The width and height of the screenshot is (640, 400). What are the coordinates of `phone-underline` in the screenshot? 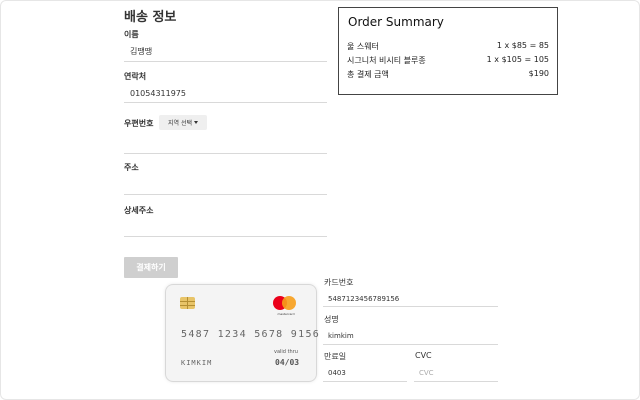 It's located at (225, 102).